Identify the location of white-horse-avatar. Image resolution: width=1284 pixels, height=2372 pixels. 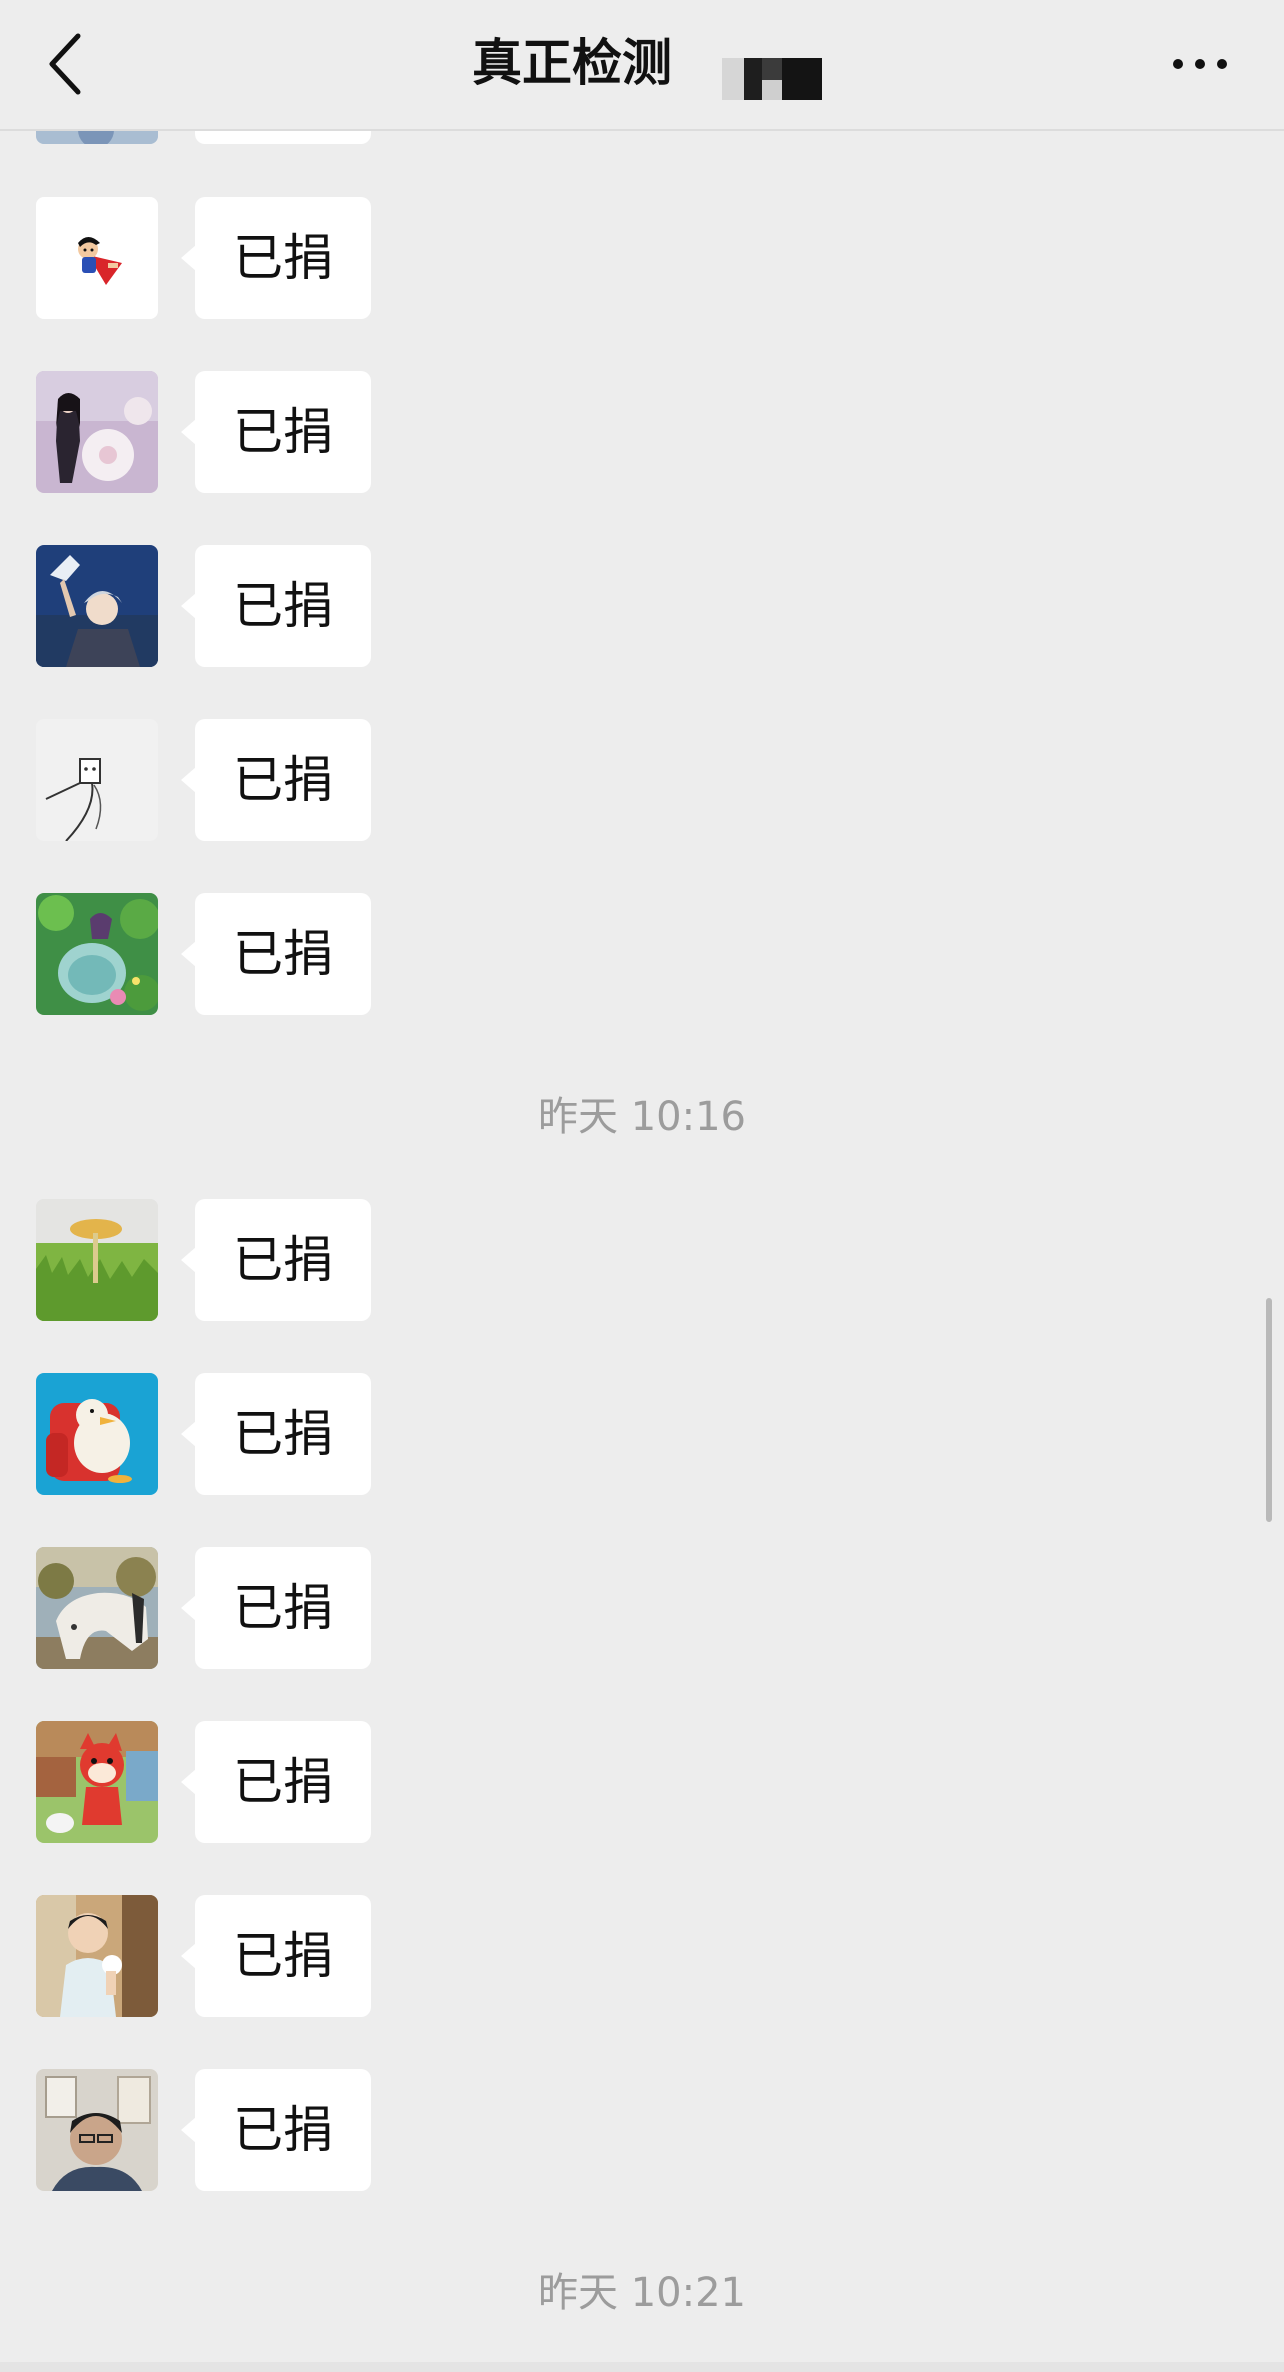
(97, 1608).